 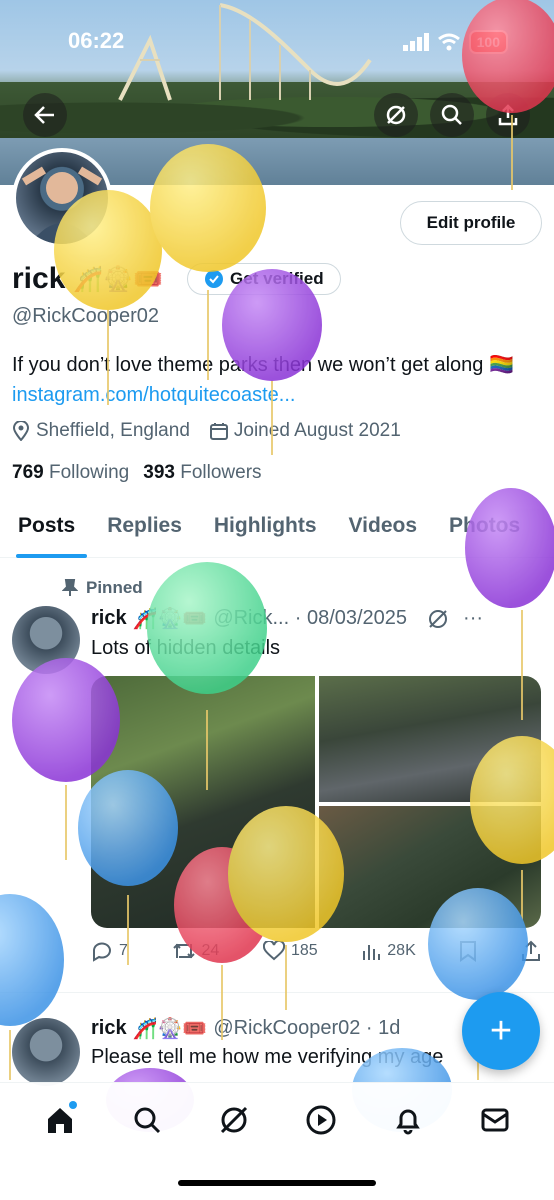 What do you see at coordinates (44, 530) in the screenshot?
I see `tab-posts: Posts` at bounding box center [44, 530].